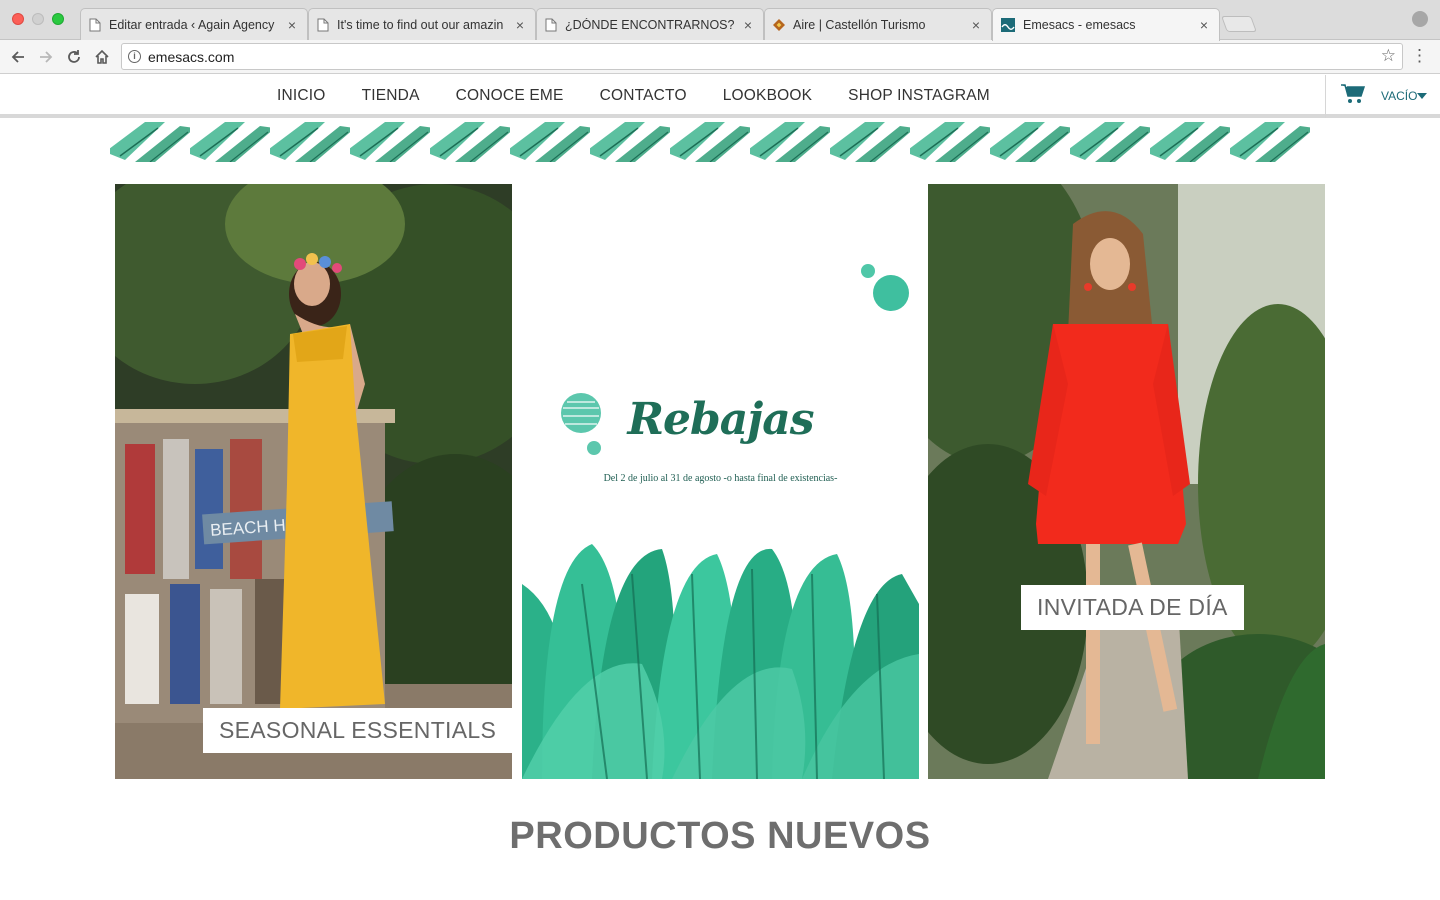 The width and height of the screenshot is (1440, 900). Describe the element at coordinates (1388, 56) in the screenshot. I see `bookmark-star-icon: ☆` at that location.